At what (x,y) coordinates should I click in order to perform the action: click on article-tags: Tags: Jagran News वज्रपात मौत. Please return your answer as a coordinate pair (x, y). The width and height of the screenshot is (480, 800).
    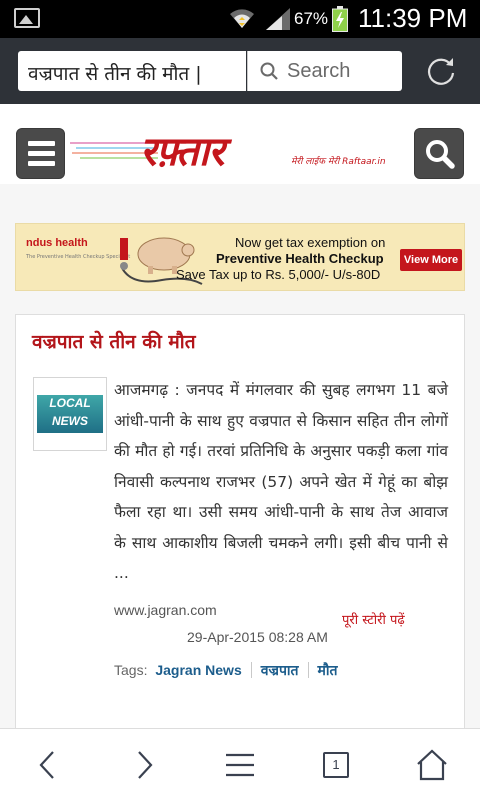
    Looking at the image, I should click on (226, 670).